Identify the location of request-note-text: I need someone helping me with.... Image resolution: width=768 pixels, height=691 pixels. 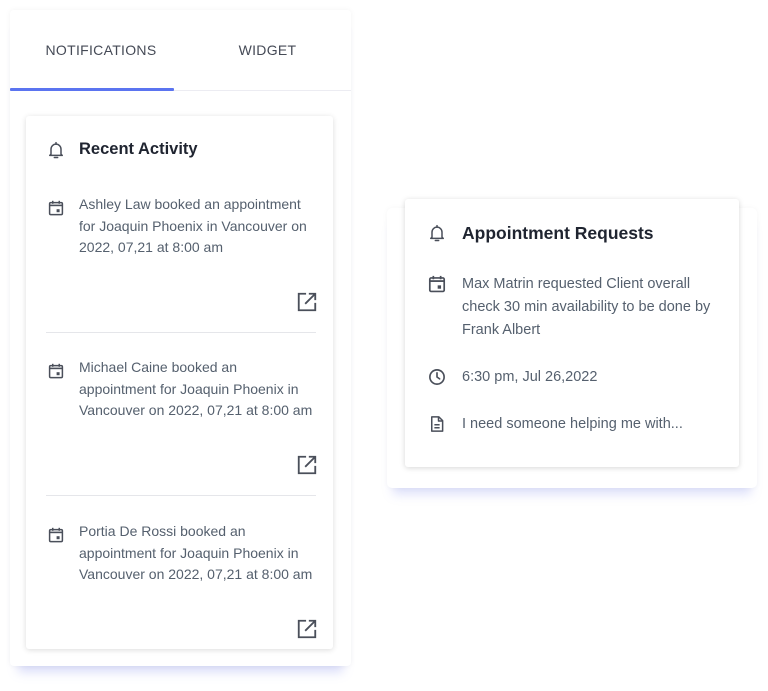
(572, 424).